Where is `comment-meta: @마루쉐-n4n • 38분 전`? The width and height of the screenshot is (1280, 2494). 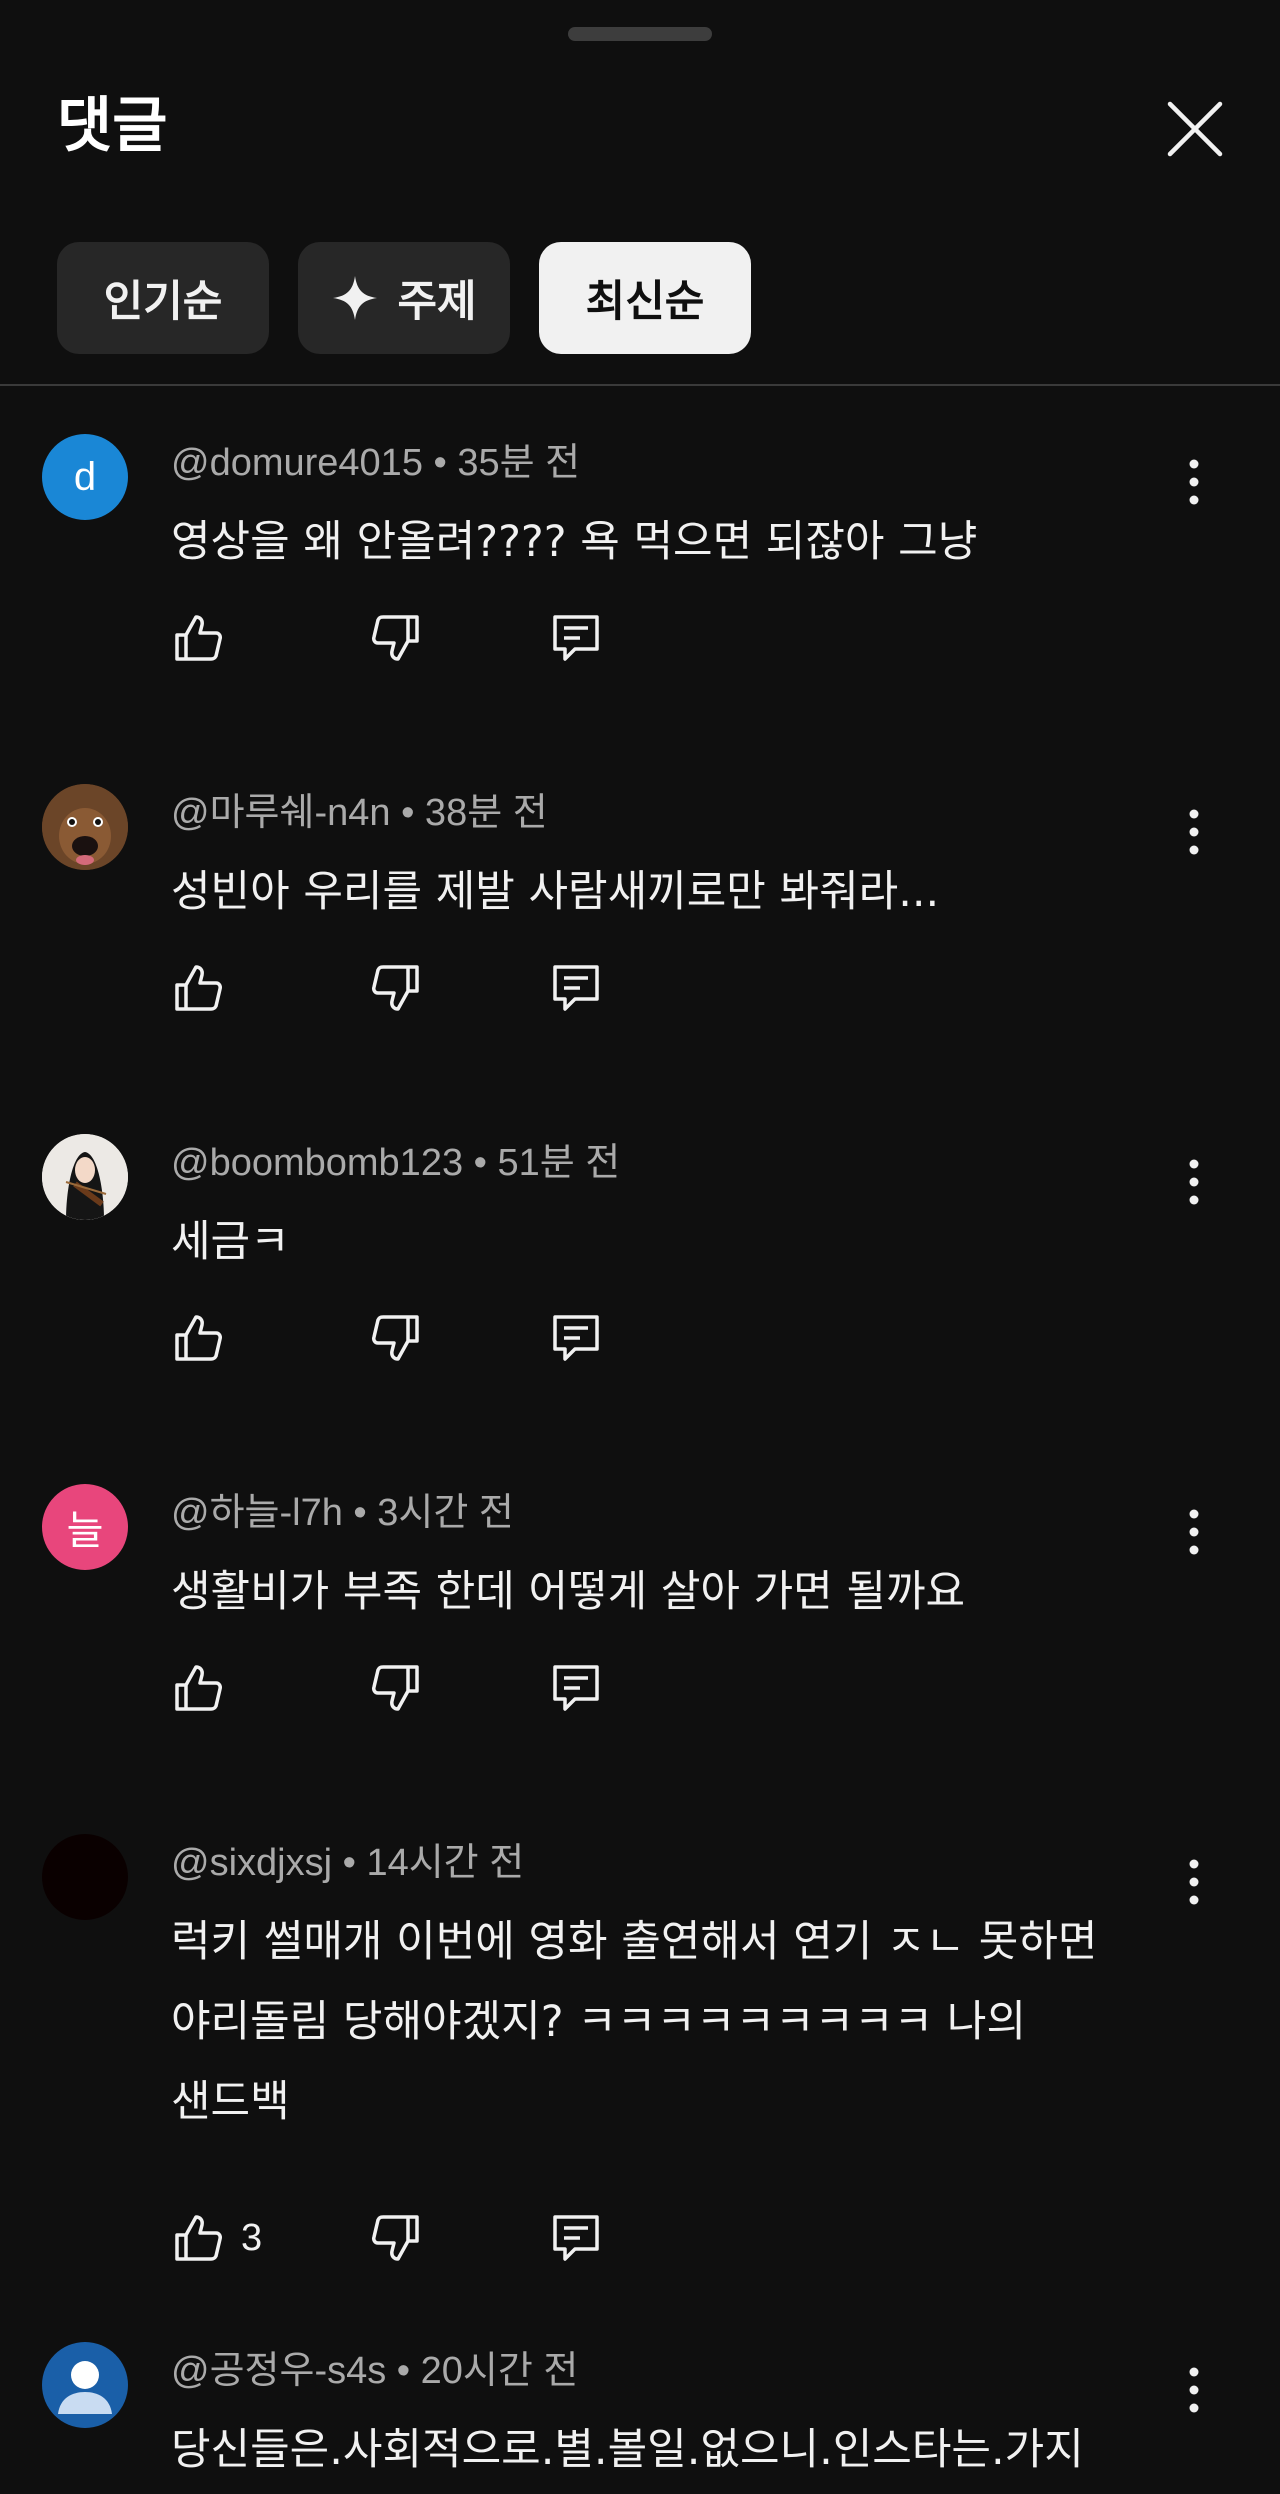 comment-meta: @마루쉐-n4n • 38분 전 is located at coordinates (359, 813).